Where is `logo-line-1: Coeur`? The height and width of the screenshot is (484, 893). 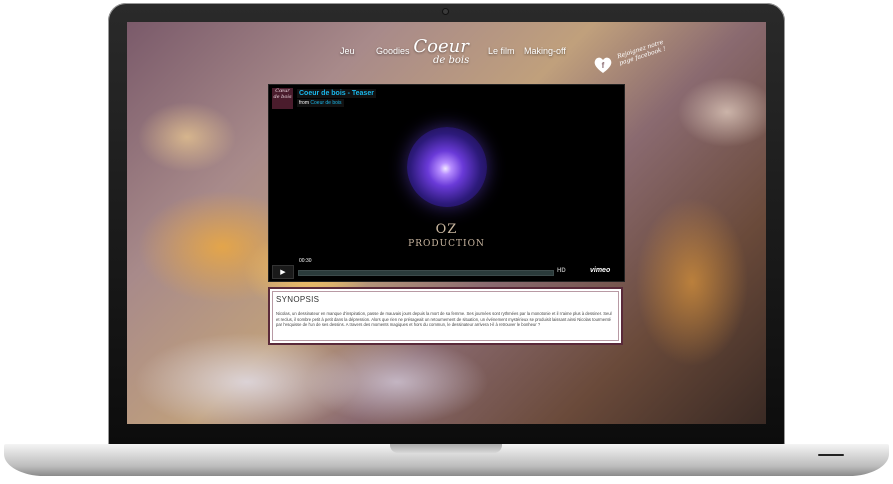 logo-line-1: Coeur is located at coordinates (441, 46).